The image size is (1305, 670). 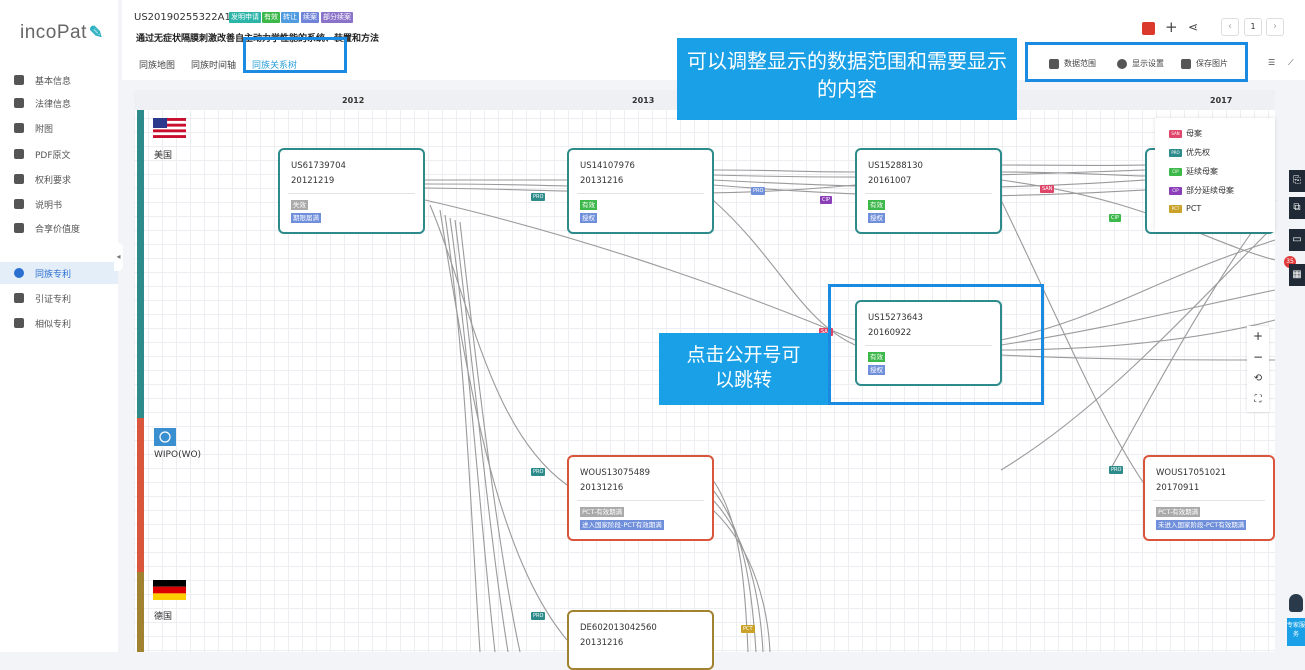 I want to click on zoom-controls: + − ⟲ ⛶, so click(x=1258, y=369).